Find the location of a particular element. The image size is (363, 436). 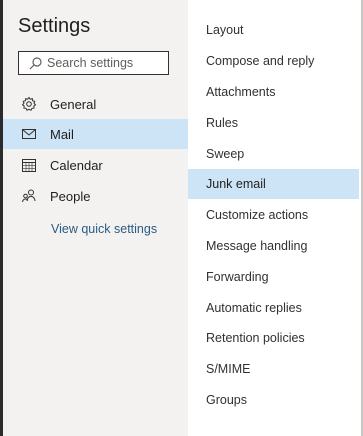

mail-setting-compose-and-reply: Compose and reply is located at coordinates (273, 61).